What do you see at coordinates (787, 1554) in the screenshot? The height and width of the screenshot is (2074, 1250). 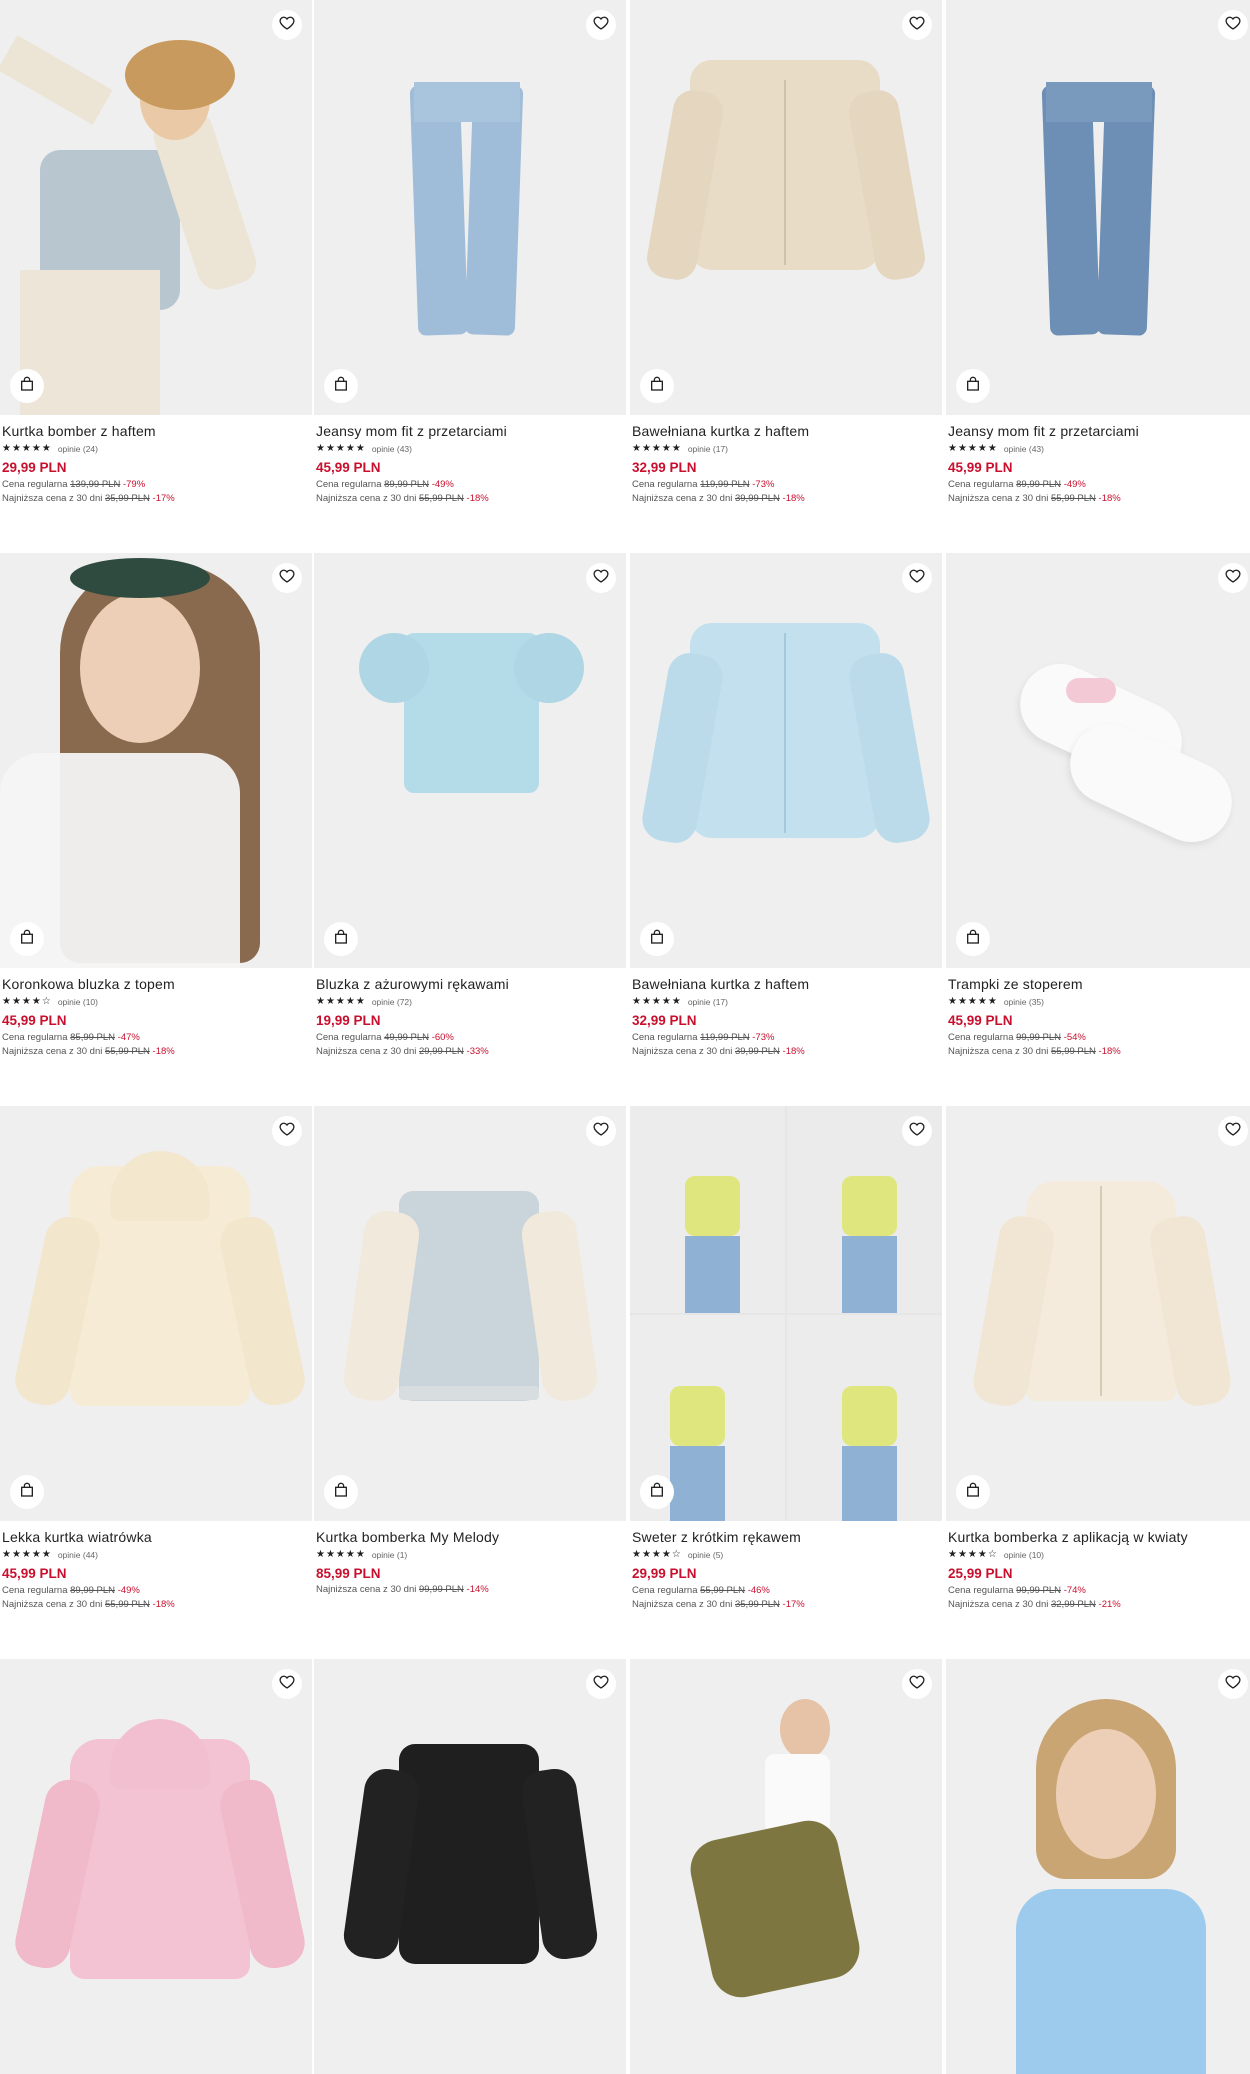 I see `product-rating: ★★★★☆ opinie (5)` at bounding box center [787, 1554].